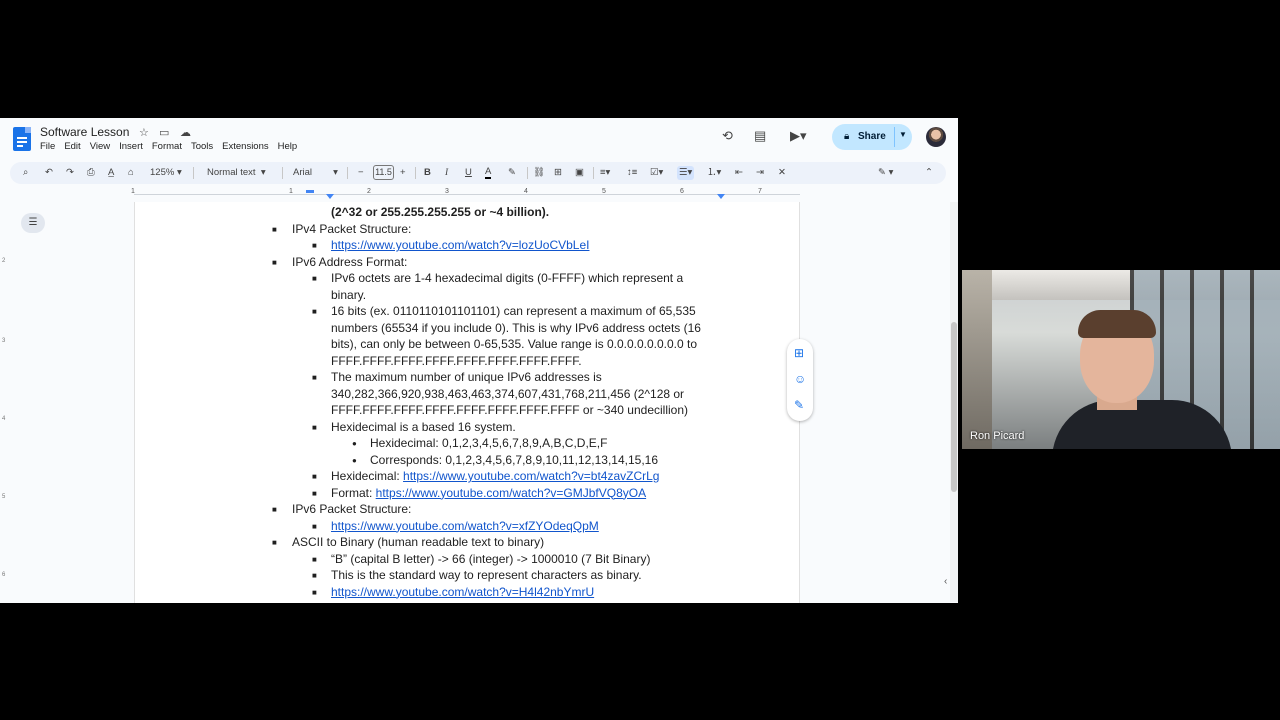 This screenshot has height=720, width=1280. I want to click on document-line: Hexidecimal is a based 16 system., so click(423, 426).